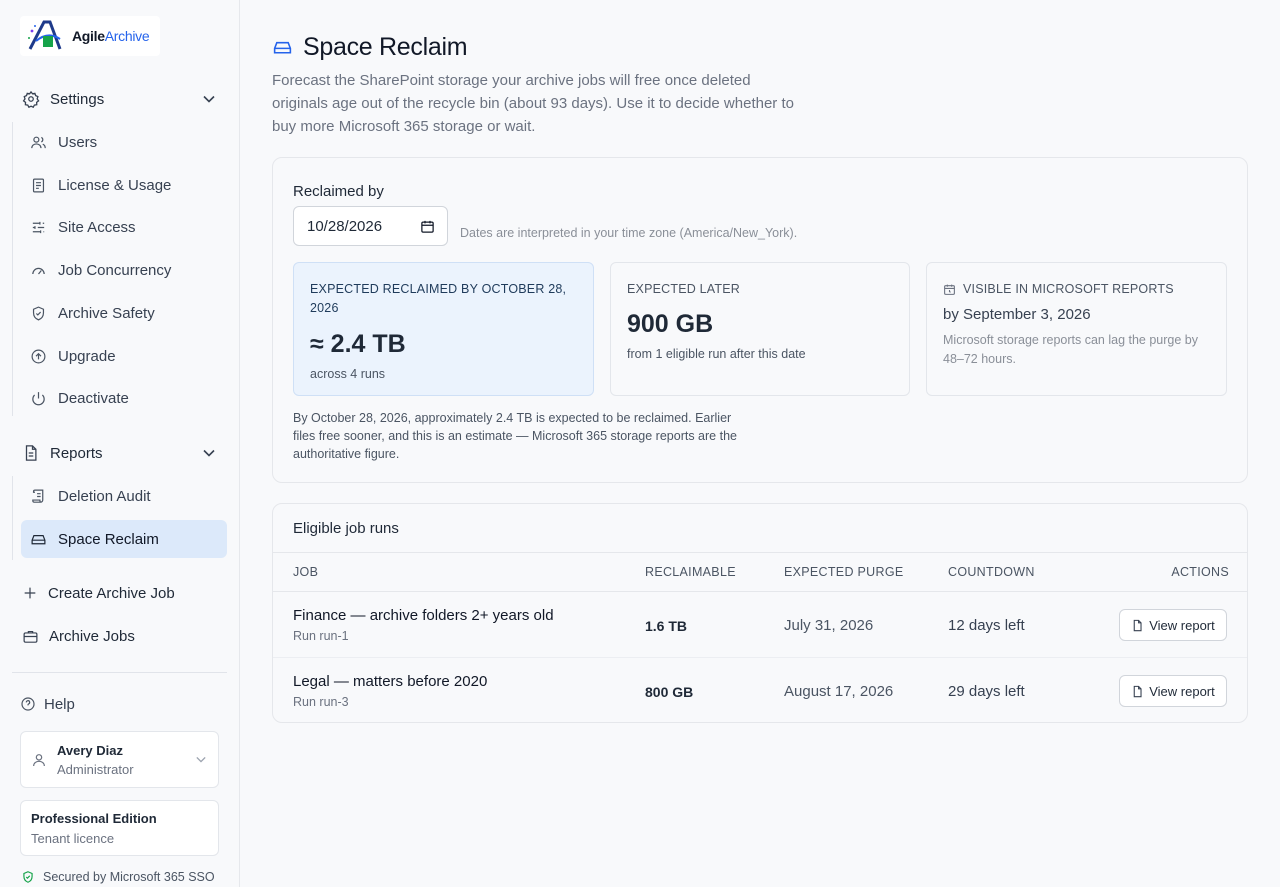  I want to click on nav-group-label: Settings, so click(77, 99).